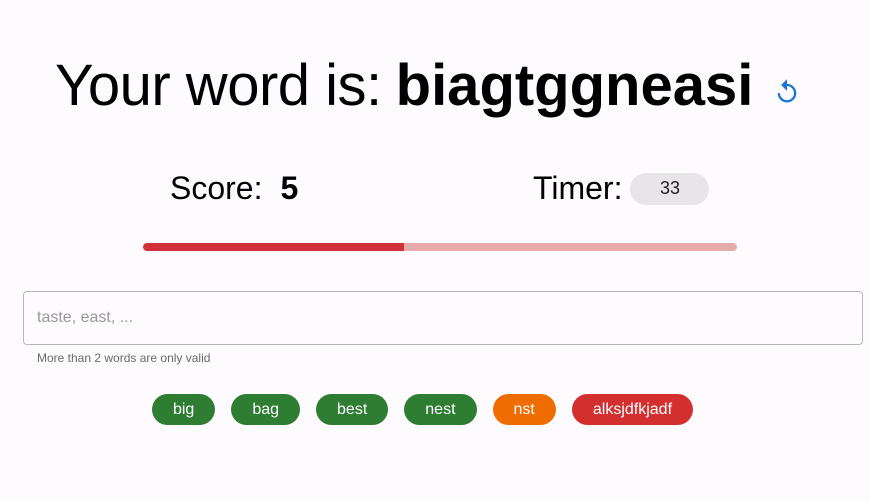  Describe the element at coordinates (440, 247) in the screenshot. I see `timer-progress-bar` at that location.